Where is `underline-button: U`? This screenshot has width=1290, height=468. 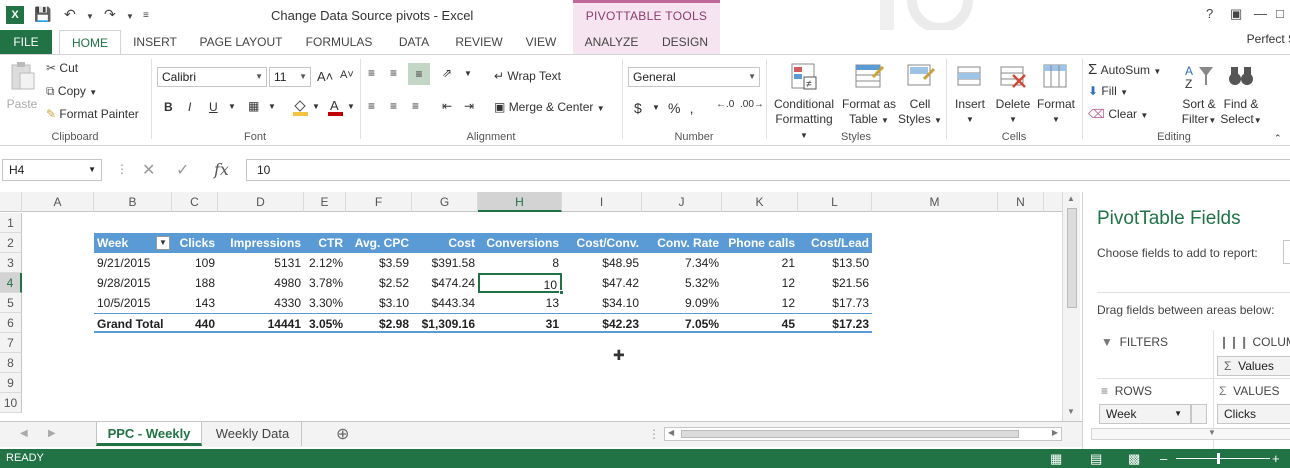
underline-button: U is located at coordinates (213, 107).